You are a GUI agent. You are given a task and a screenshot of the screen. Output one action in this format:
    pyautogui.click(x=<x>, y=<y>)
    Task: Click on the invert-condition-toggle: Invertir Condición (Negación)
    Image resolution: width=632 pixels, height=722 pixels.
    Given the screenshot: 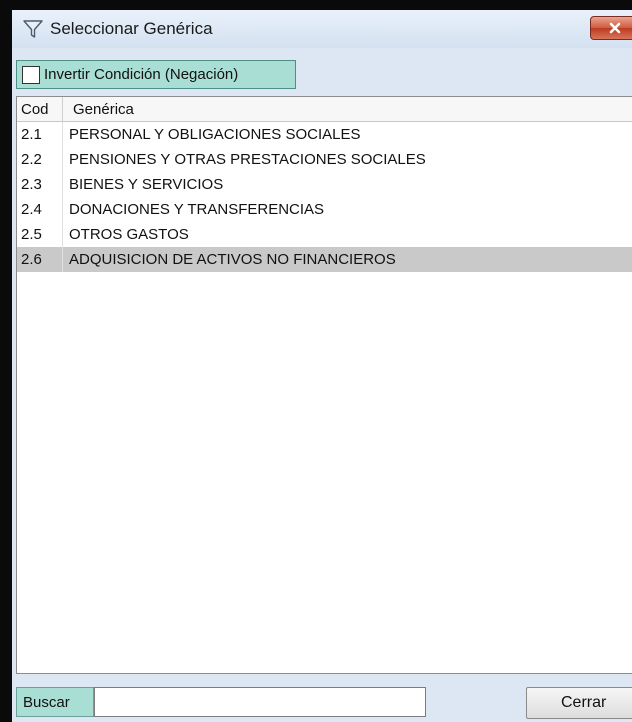 What is the action you would take?
    pyautogui.click(x=156, y=74)
    